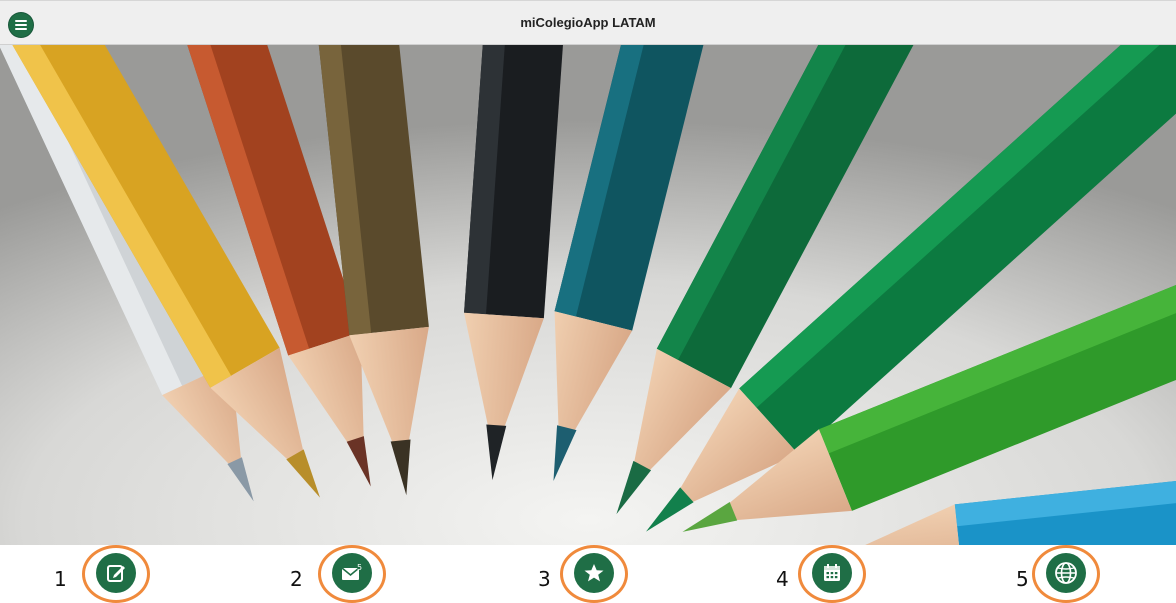 This screenshot has width=1176, height=603. I want to click on nav-number: 5, so click(1022, 579).